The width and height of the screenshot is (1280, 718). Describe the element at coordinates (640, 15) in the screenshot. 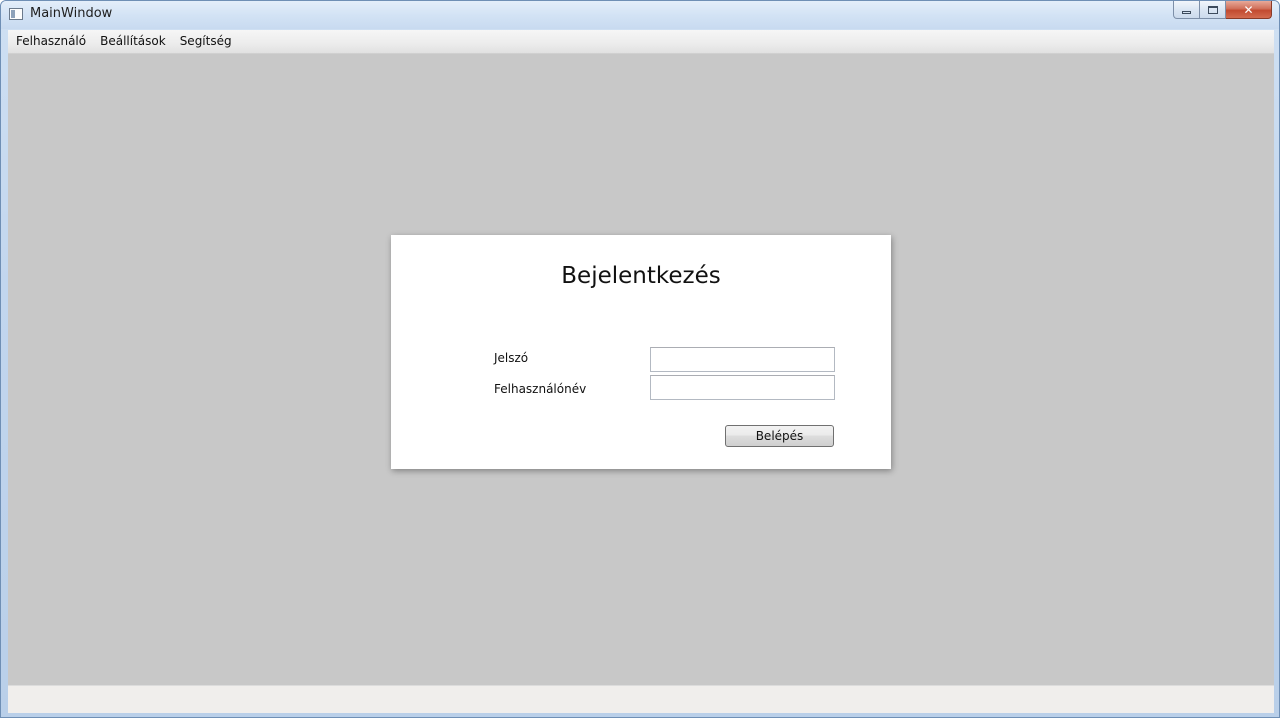

I see `title-bar: MainWindow ✕` at that location.